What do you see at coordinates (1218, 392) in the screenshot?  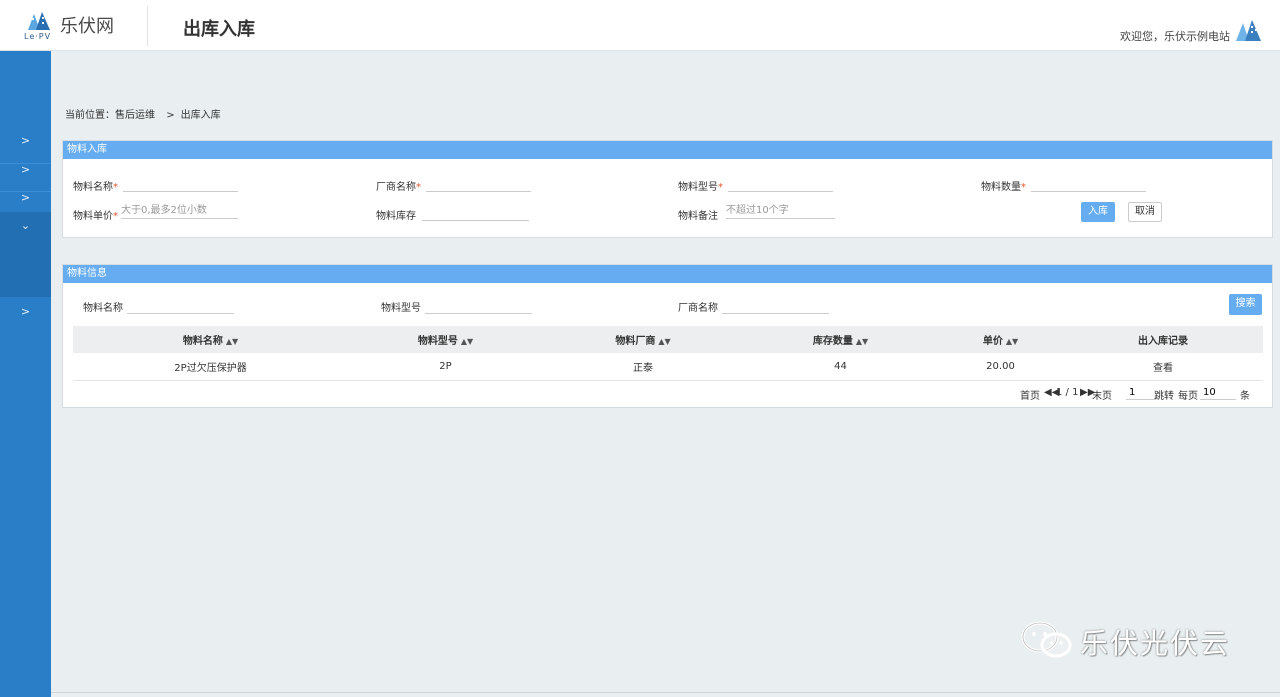 I see `pager-per-page-input` at bounding box center [1218, 392].